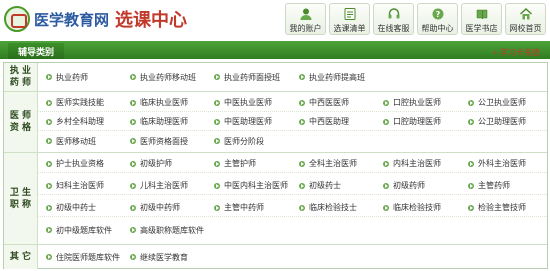 The height and width of the screenshot is (271, 550). I want to click on category-link: 口腔助理医师, so click(412, 121).